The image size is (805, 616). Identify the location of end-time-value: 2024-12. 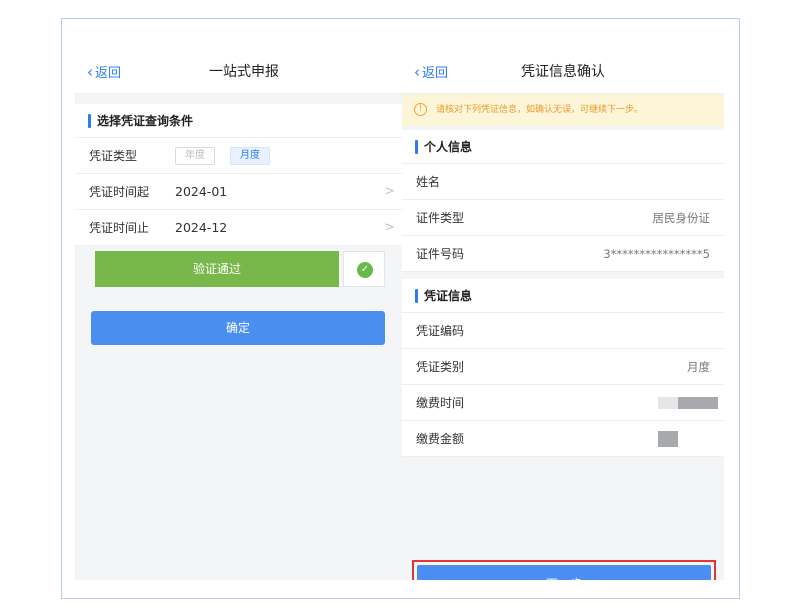
(201, 227).